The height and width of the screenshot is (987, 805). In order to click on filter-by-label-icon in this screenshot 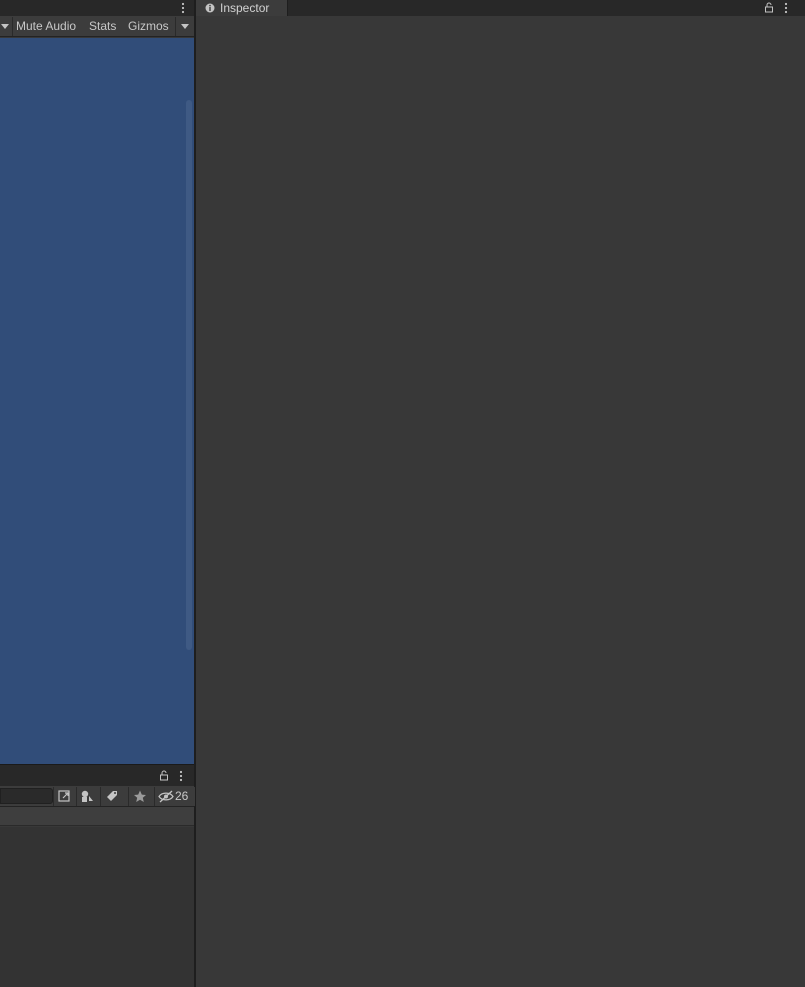, I will do `click(112, 796)`.